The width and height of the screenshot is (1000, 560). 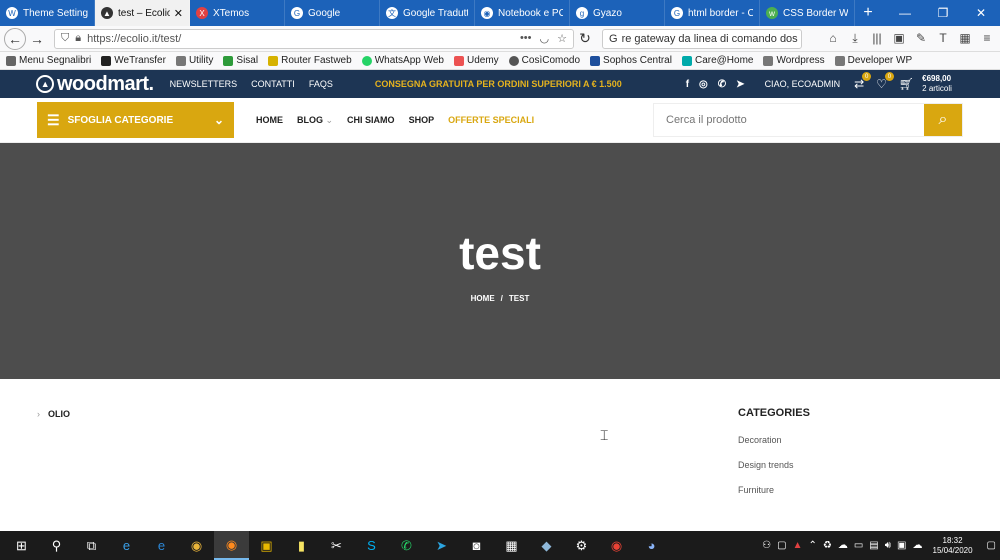 What do you see at coordinates (483, 298) in the screenshot?
I see `breadcrumb-home: HOME` at bounding box center [483, 298].